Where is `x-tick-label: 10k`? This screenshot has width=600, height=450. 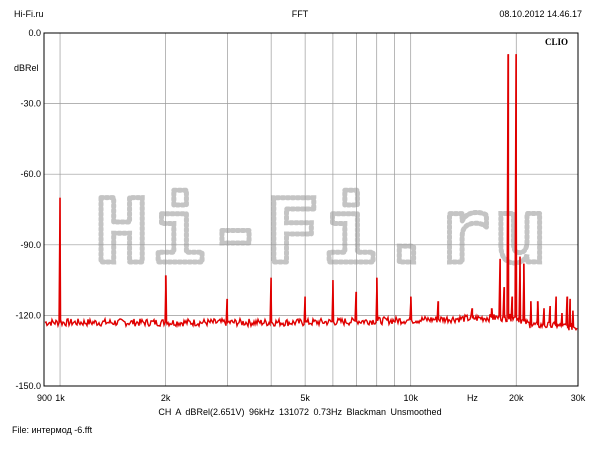
x-tick-label: 10k is located at coordinates (410, 398).